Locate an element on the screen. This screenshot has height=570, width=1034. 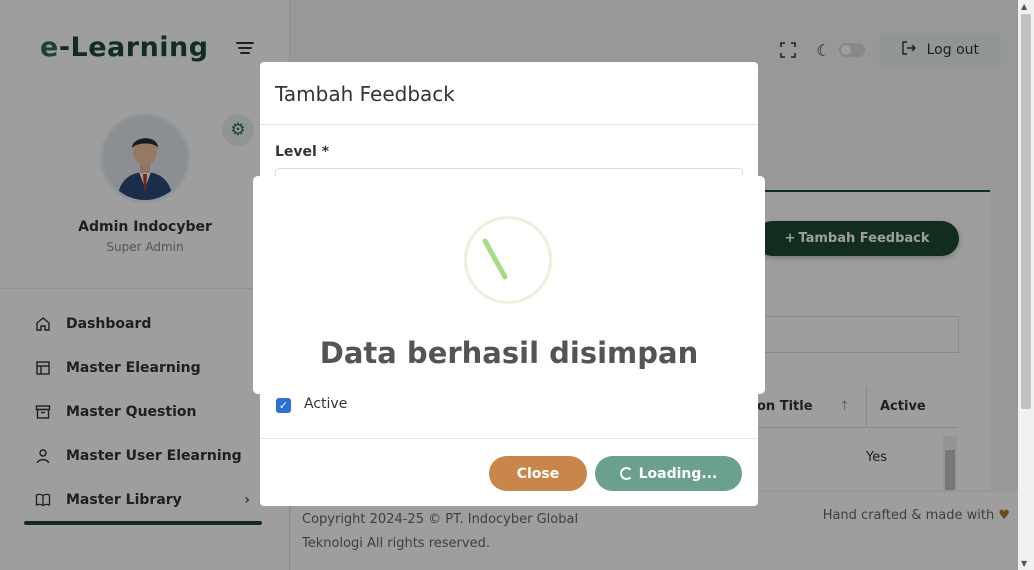
success-spinner-icon is located at coordinates (508, 260).